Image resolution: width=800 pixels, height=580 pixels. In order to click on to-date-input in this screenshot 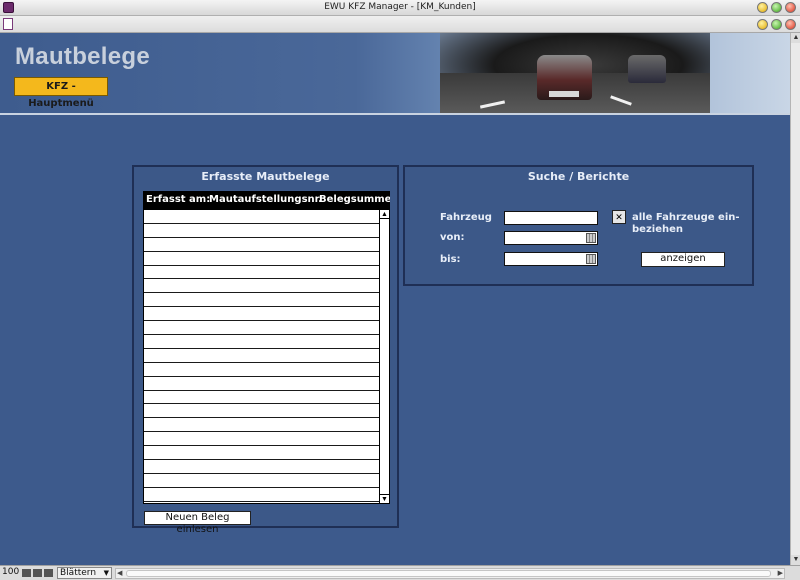, I will do `click(551, 259)`.